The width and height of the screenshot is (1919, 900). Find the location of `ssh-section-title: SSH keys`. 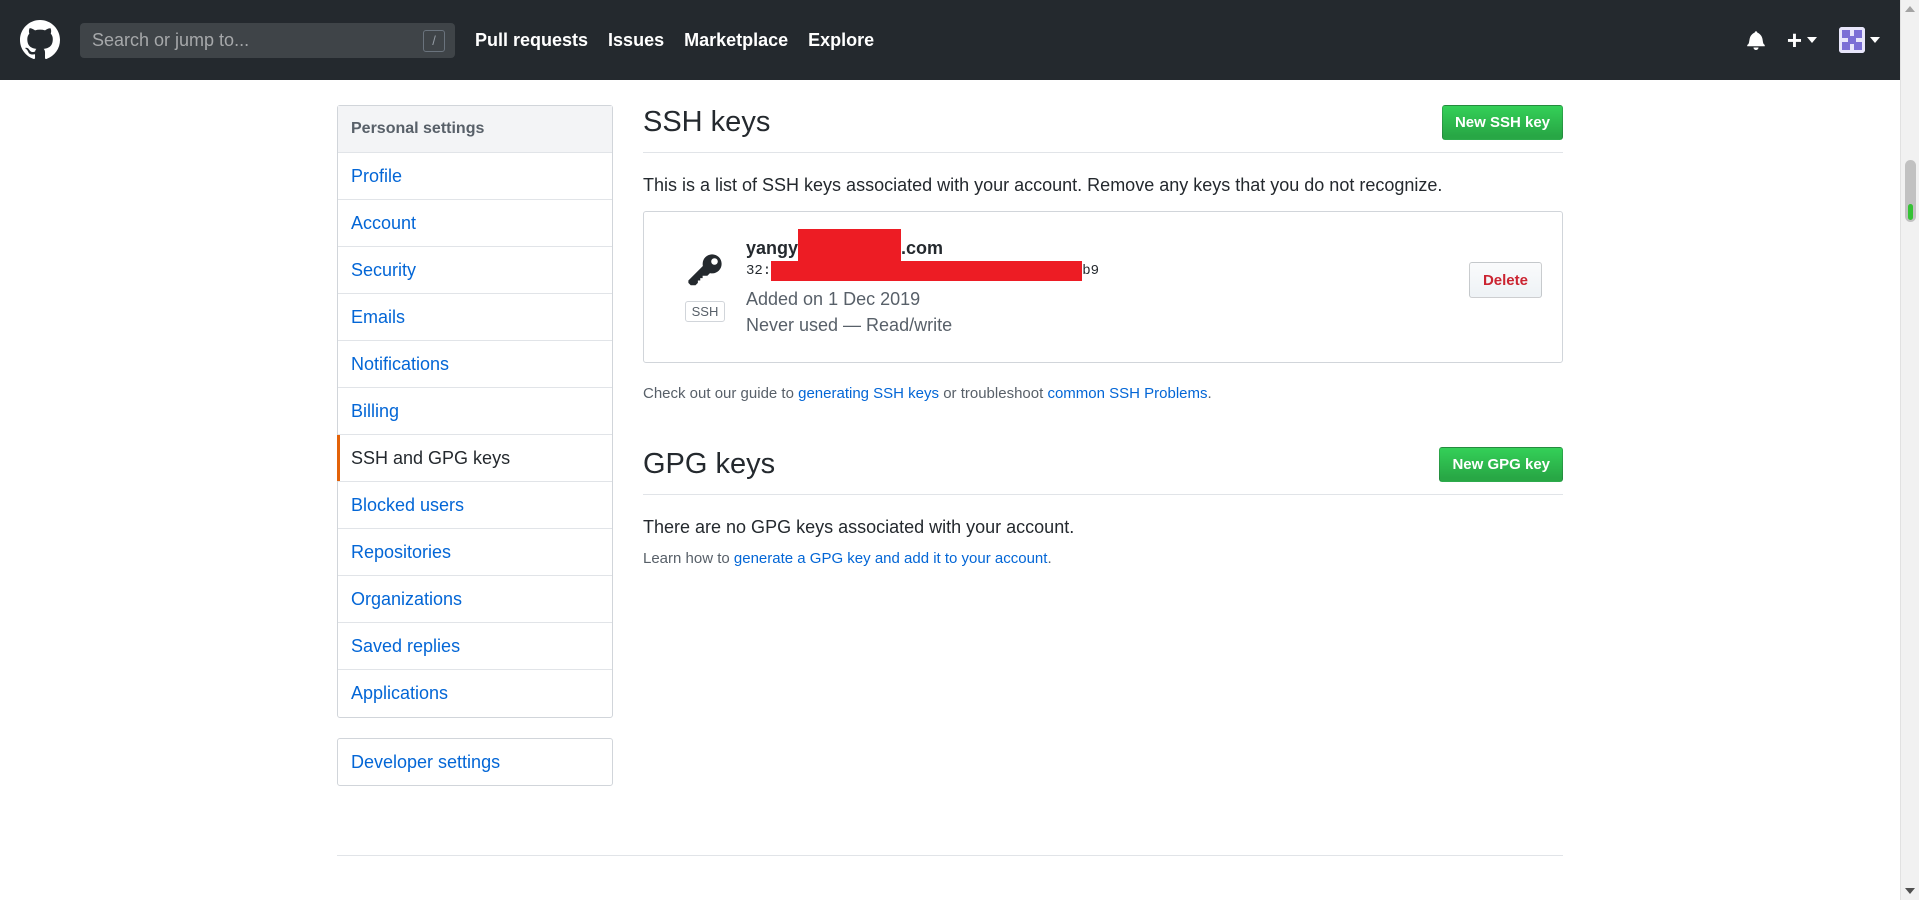

ssh-section-title: SSH keys is located at coordinates (707, 122).